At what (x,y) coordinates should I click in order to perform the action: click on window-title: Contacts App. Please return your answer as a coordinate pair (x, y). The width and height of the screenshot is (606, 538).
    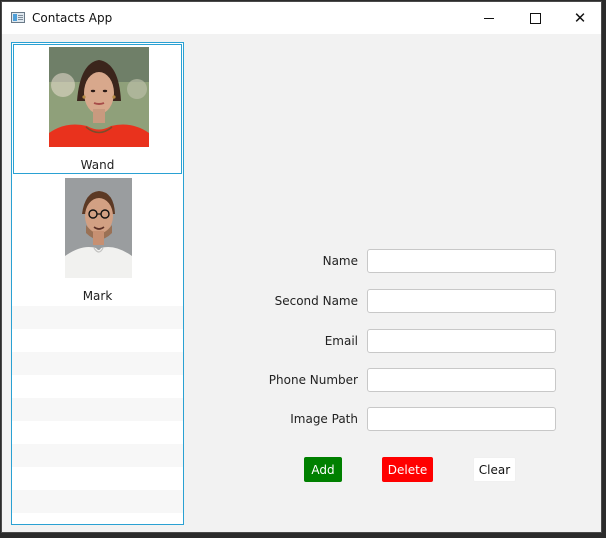
    Looking at the image, I should click on (72, 18).